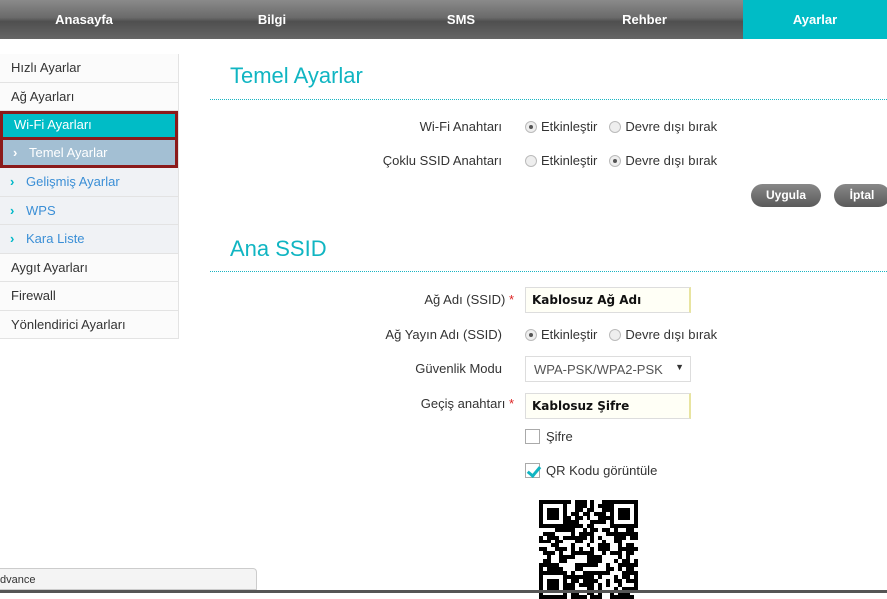  What do you see at coordinates (89, 182) in the screenshot?
I see `sidebar-item-advanced-settings: Gelişmiş Ayarlar` at bounding box center [89, 182].